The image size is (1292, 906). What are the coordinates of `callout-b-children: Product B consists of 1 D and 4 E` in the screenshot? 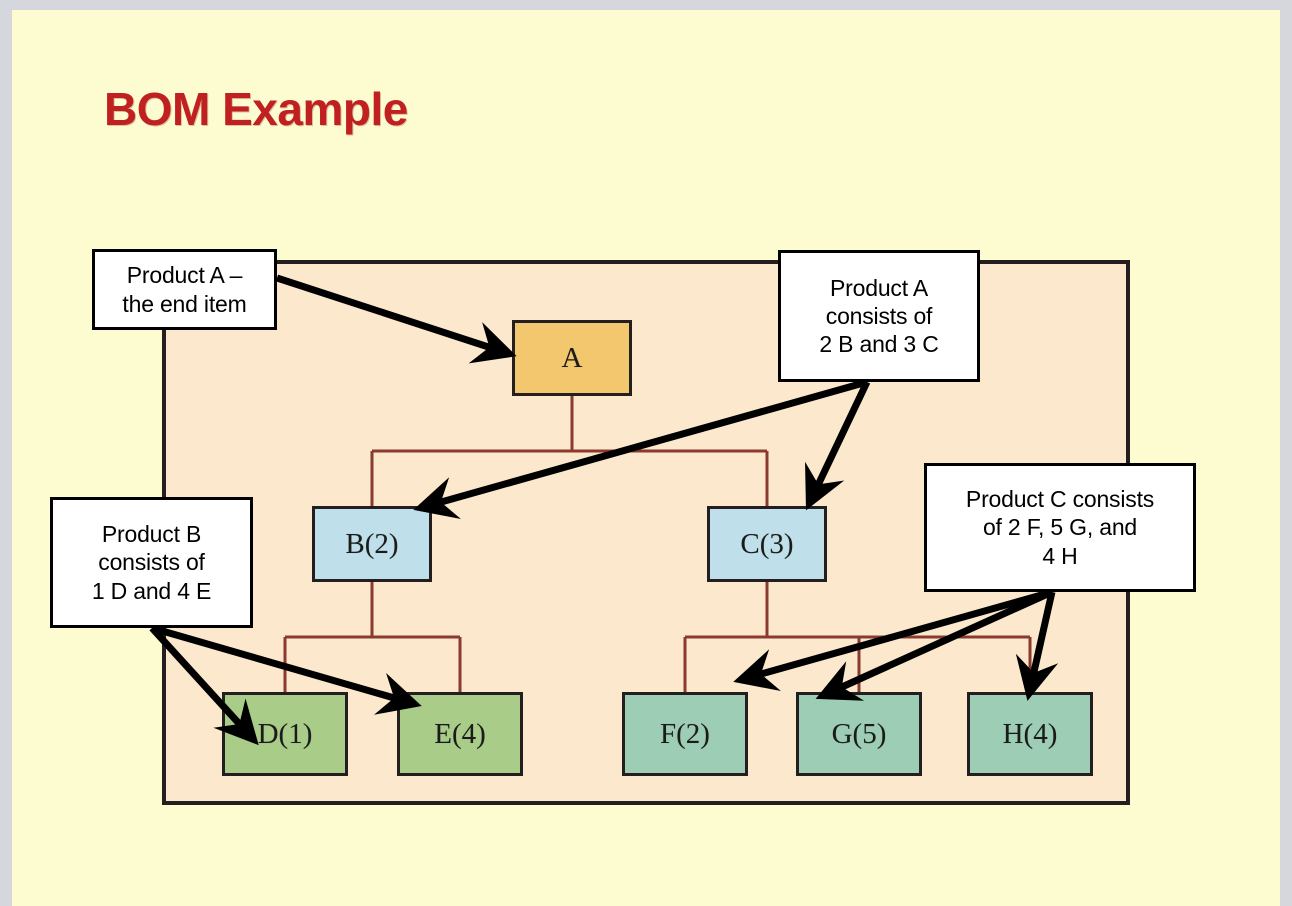 It's located at (151, 562).